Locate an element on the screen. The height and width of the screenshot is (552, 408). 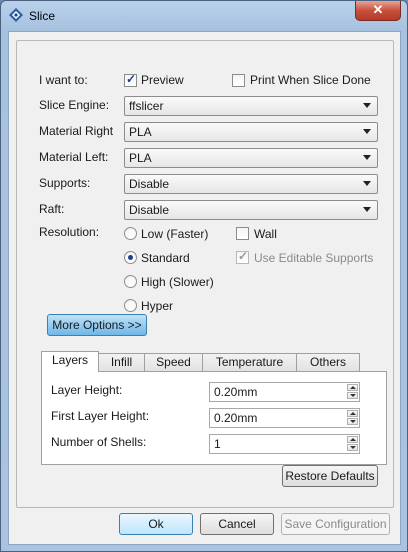
ok-button: Ok is located at coordinates (156, 524).